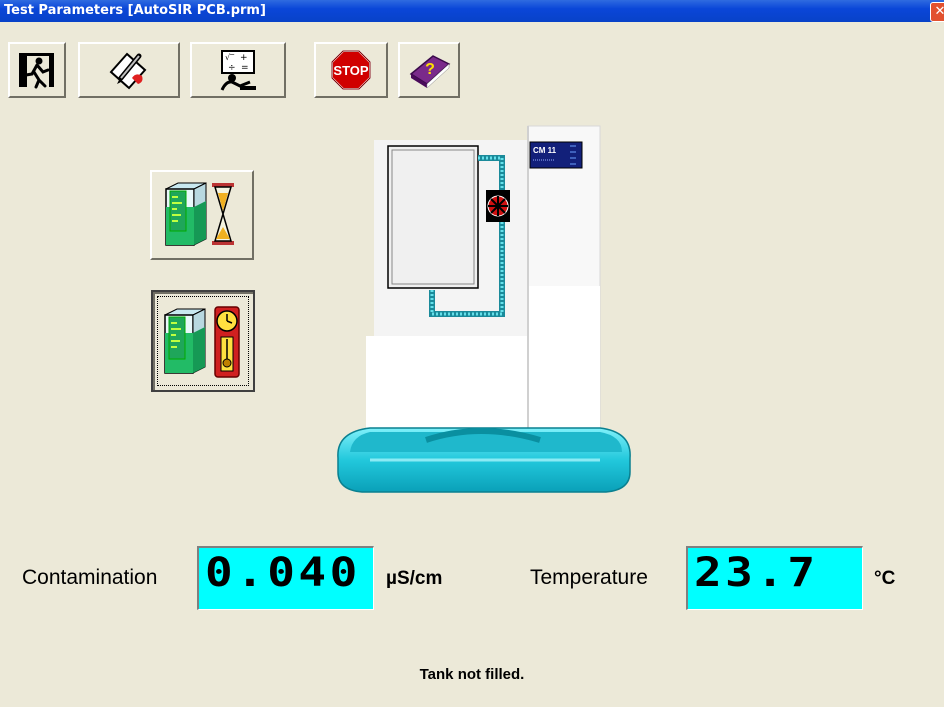  What do you see at coordinates (90, 577) in the screenshot?
I see `contamination-label: Contamination` at bounding box center [90, 577].